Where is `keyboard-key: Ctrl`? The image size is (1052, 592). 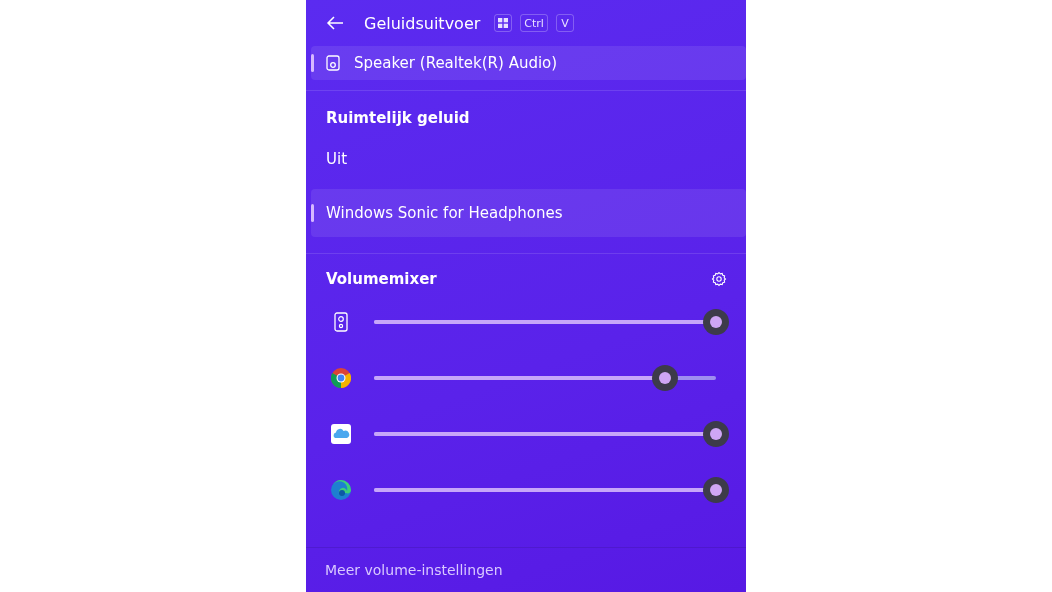
keyboard-key: Ctrl is located at coordinates (534, 23).